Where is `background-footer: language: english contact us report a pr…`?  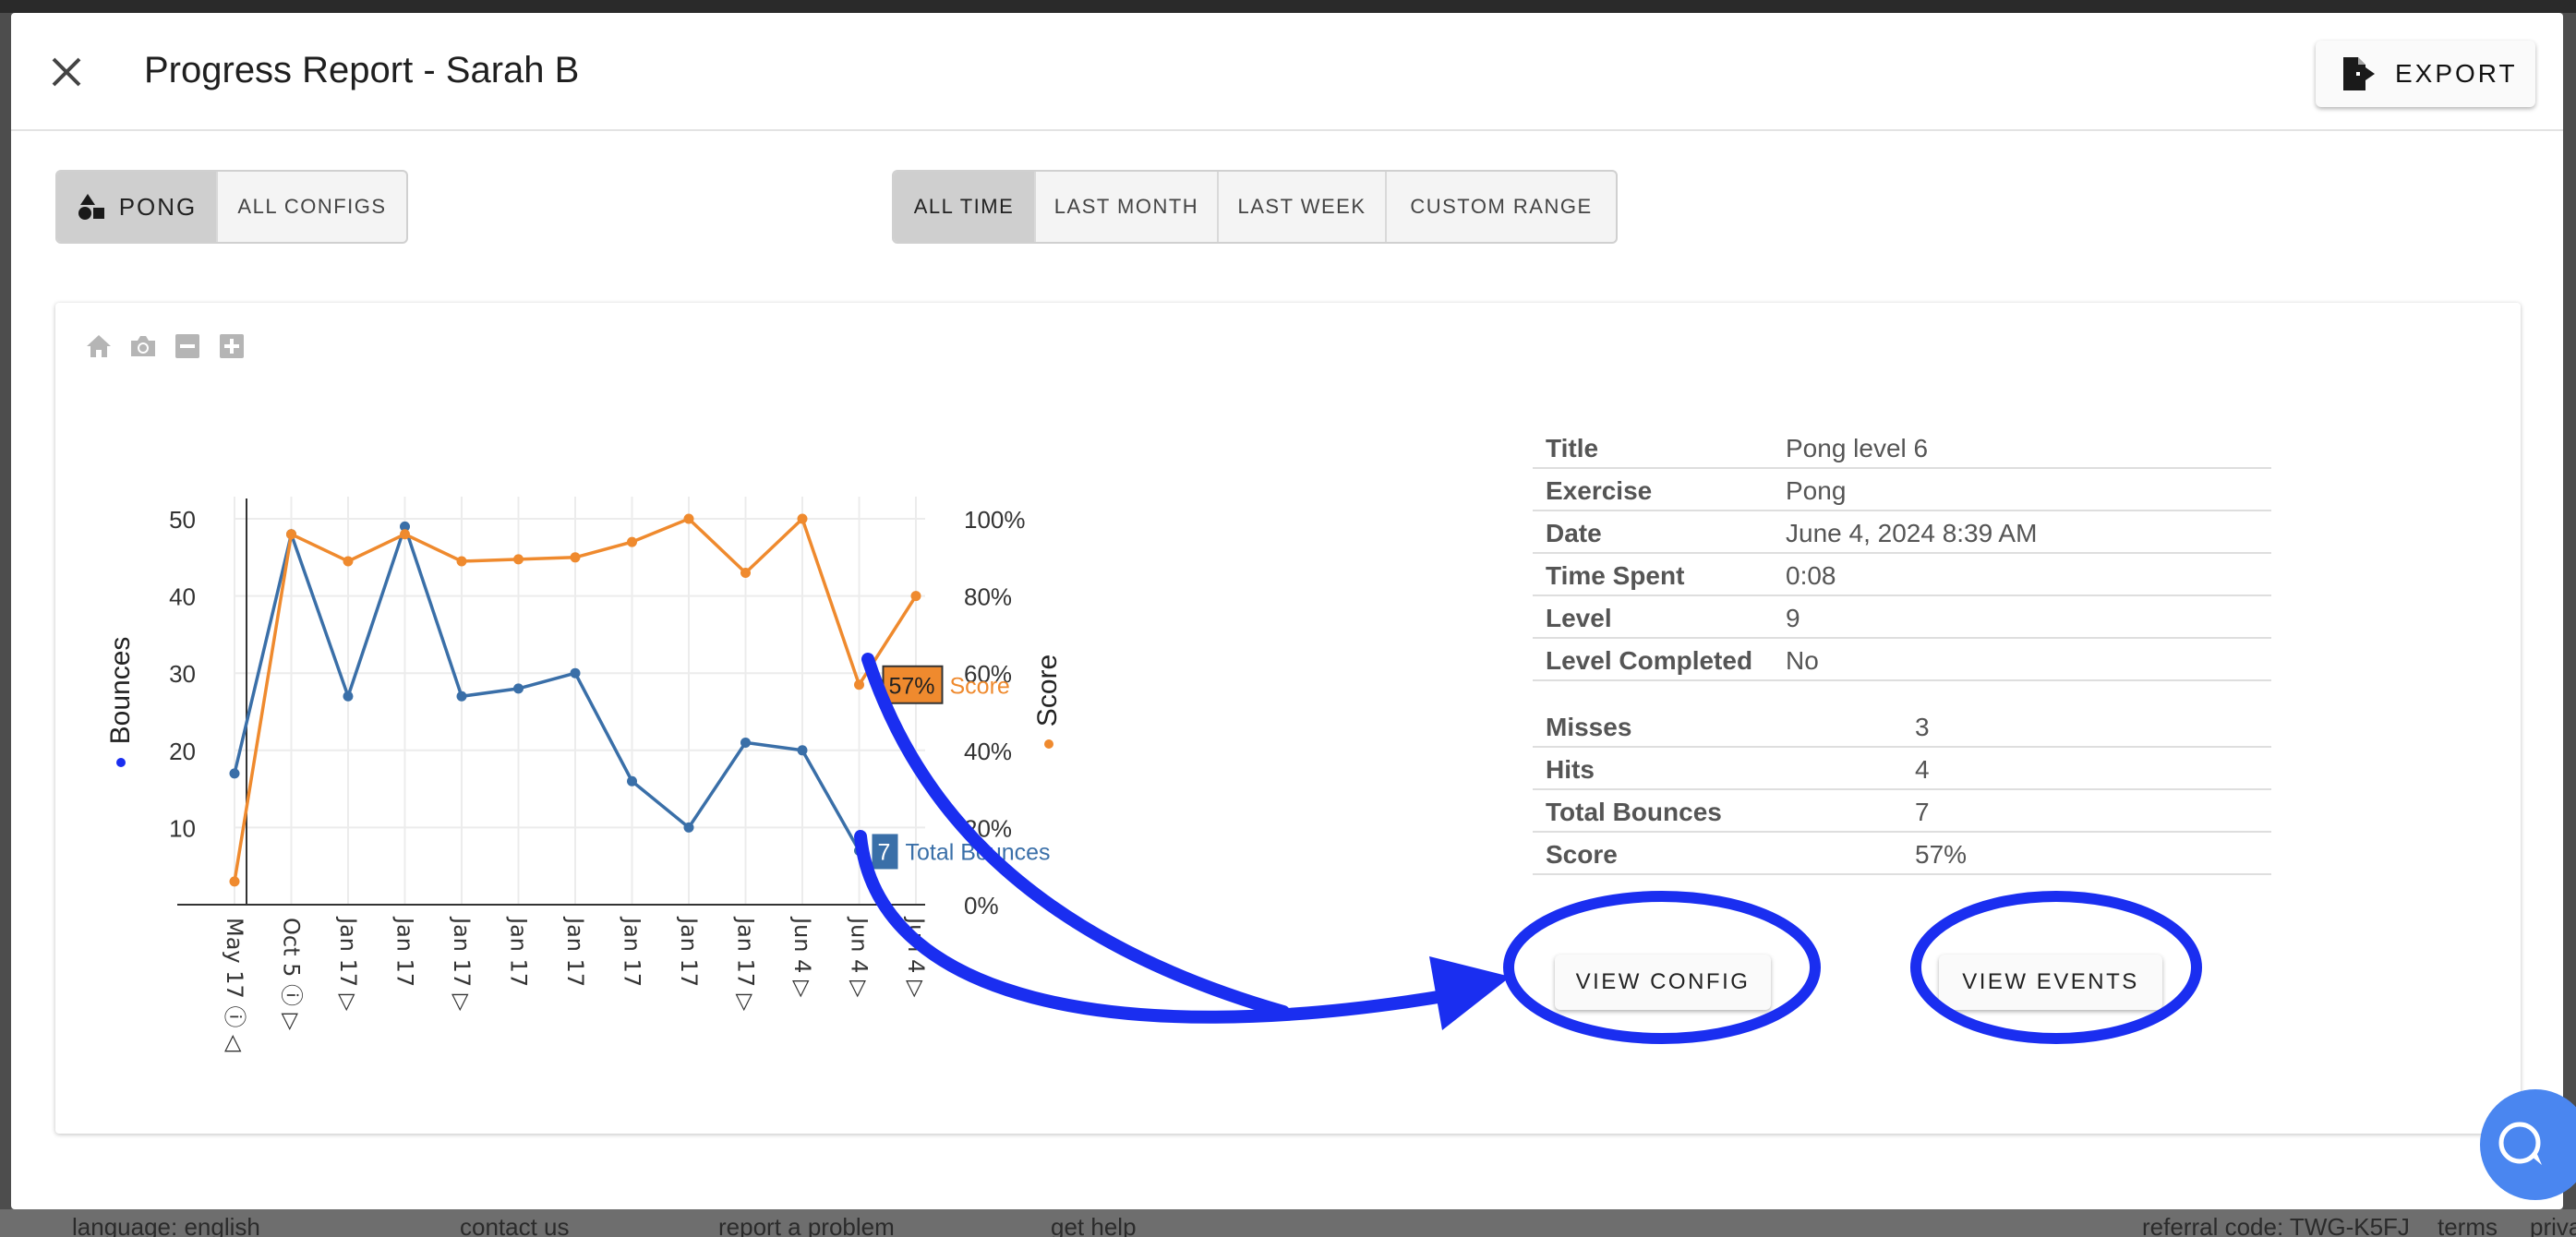 background-footer: language: english contact us report a pr… is located at coordinates (1288, 1223).